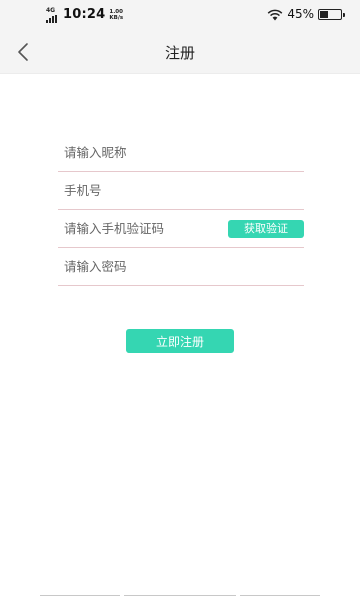 This screenshot has height=599, width=360. I want to click on battery-icon, so click(331, 14).